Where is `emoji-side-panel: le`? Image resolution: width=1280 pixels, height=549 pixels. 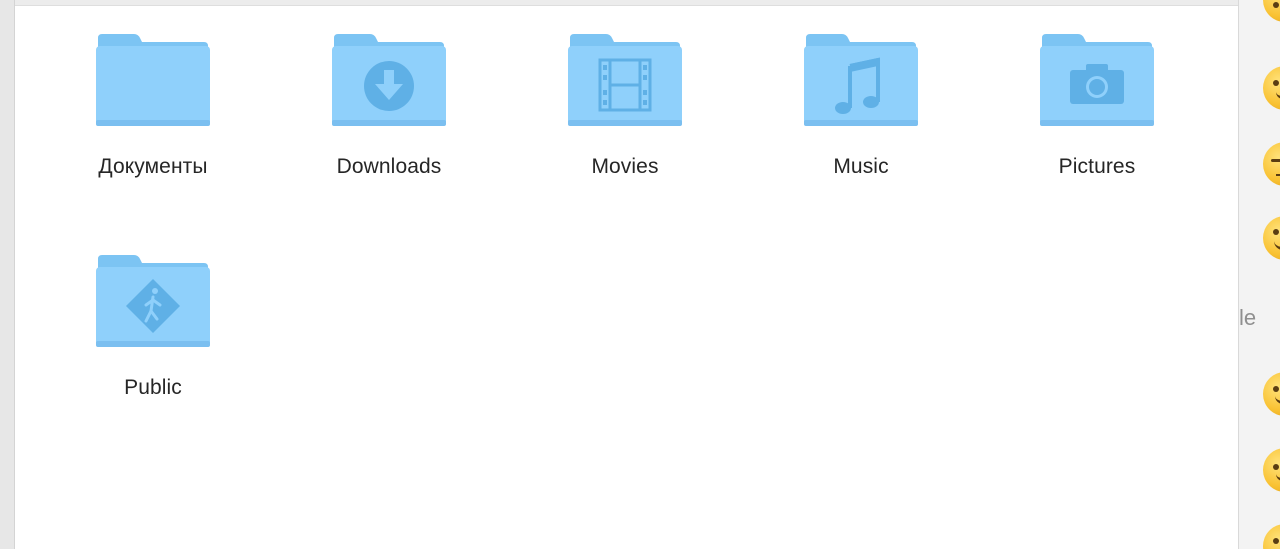 emoji-side-panel: le is located at coordinates (1259, 274).